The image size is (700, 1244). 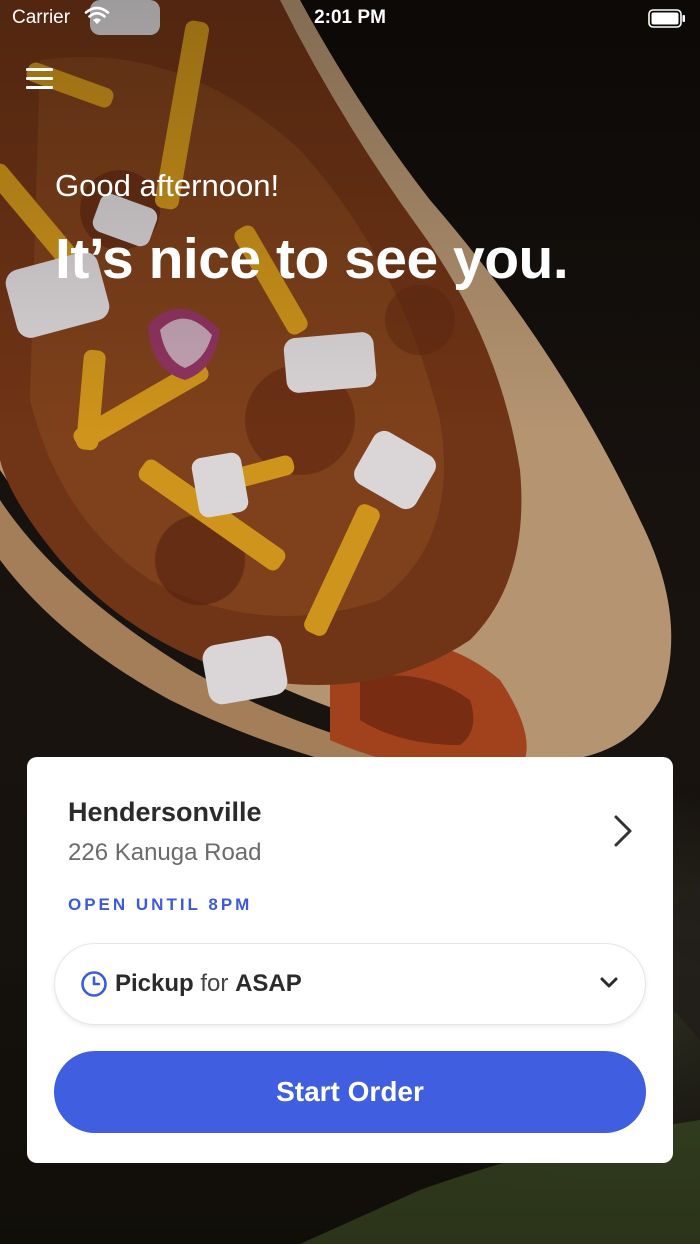 I want to click on chevron-right-icon, so click(x=623, y=831).